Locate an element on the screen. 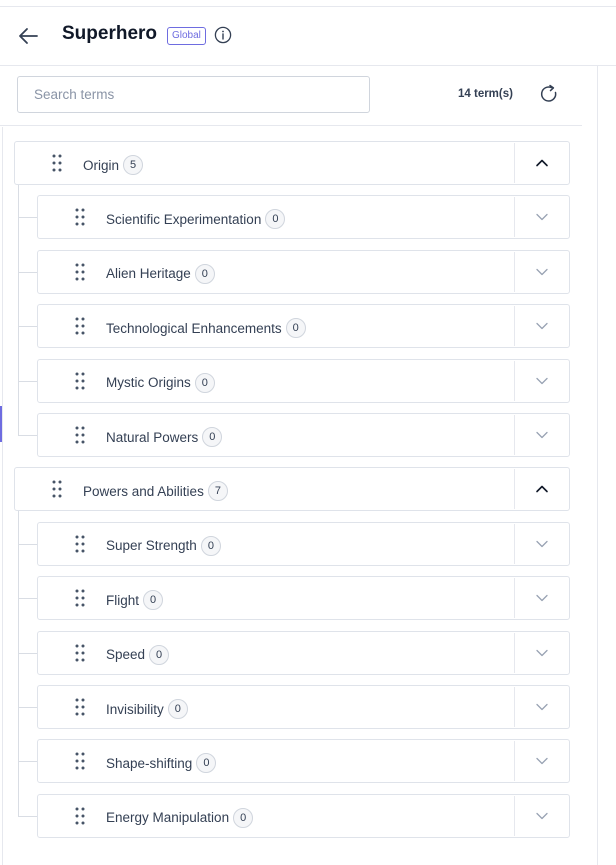 The image size is (616, 865). term-label-wrap: Invisibility 0 is located at coordinates (147, 709).